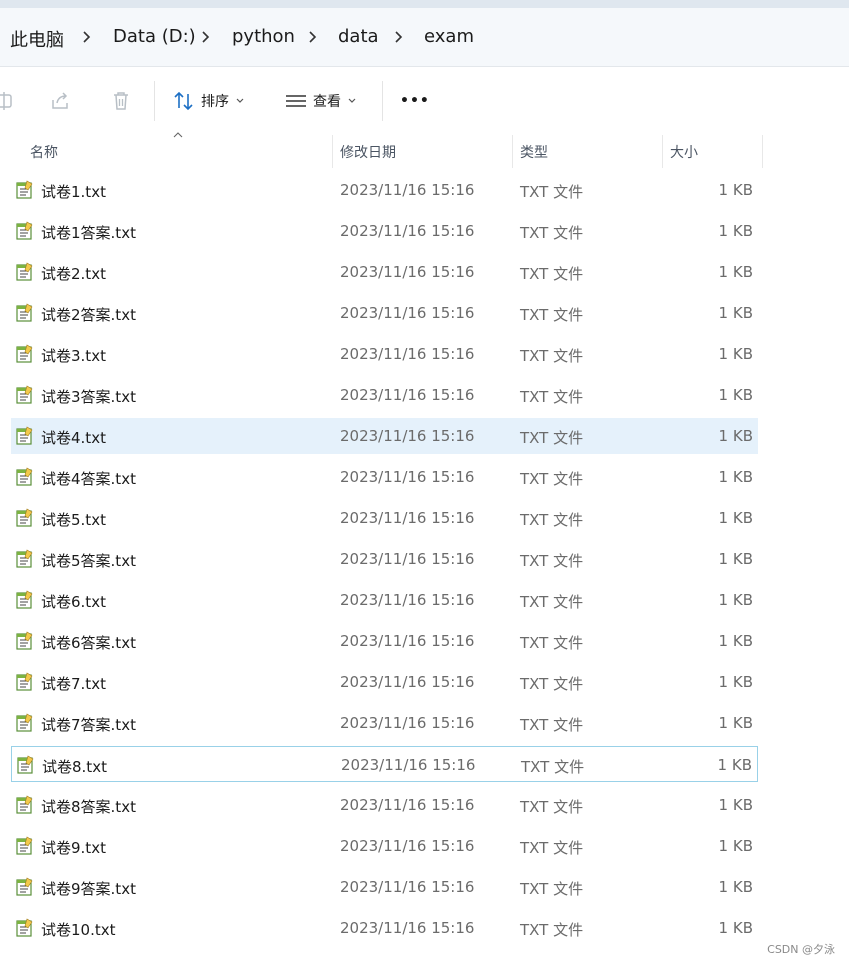 Image resolution: width=849 pixels, height=965 pixels. I want to click on file-name: 试卷4答案.txt, so click(88, 478).